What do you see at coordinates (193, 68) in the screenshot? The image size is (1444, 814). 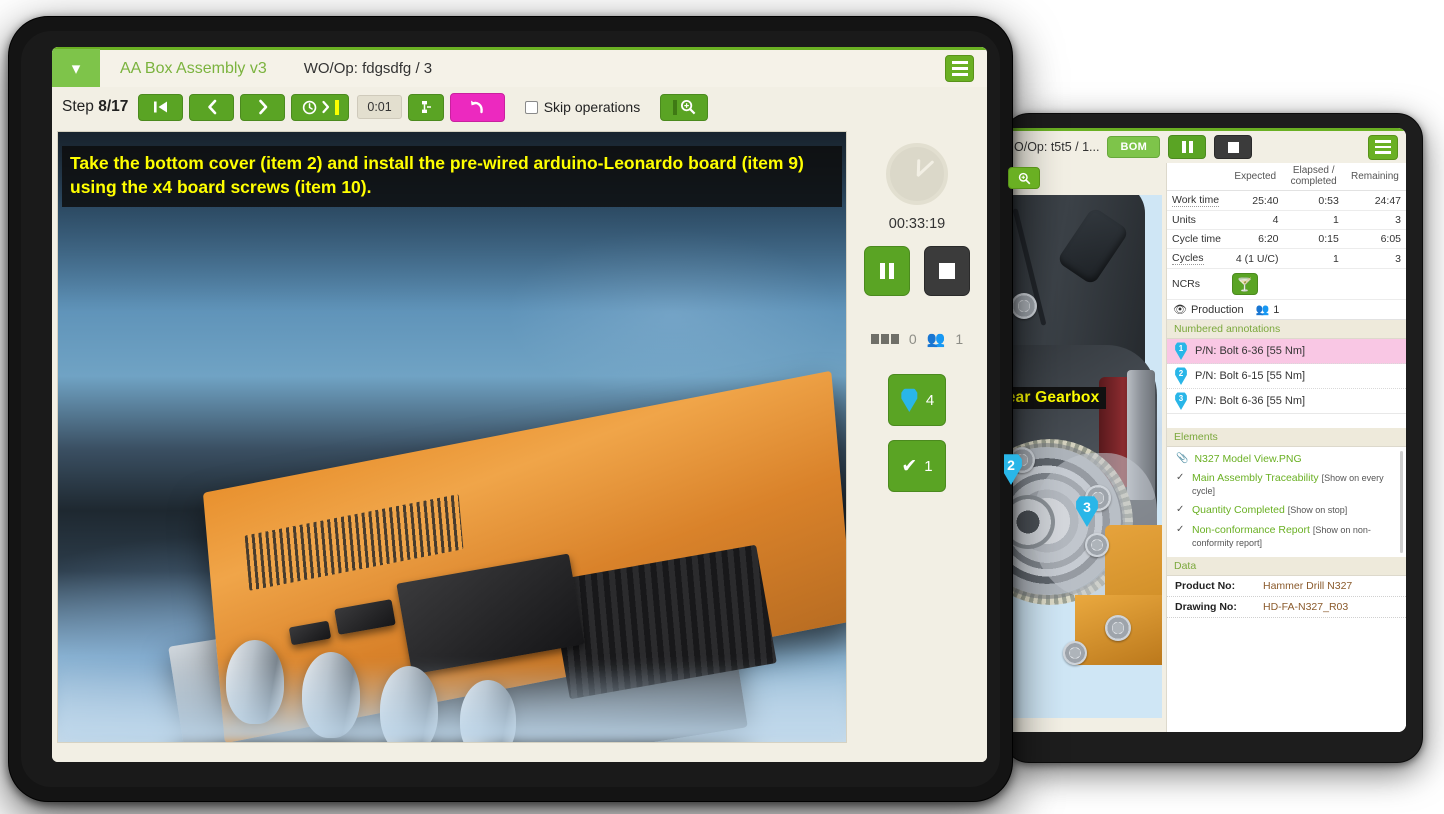 I see `page-title: AA Box Assembly v3` at bounding box center [193, 68].